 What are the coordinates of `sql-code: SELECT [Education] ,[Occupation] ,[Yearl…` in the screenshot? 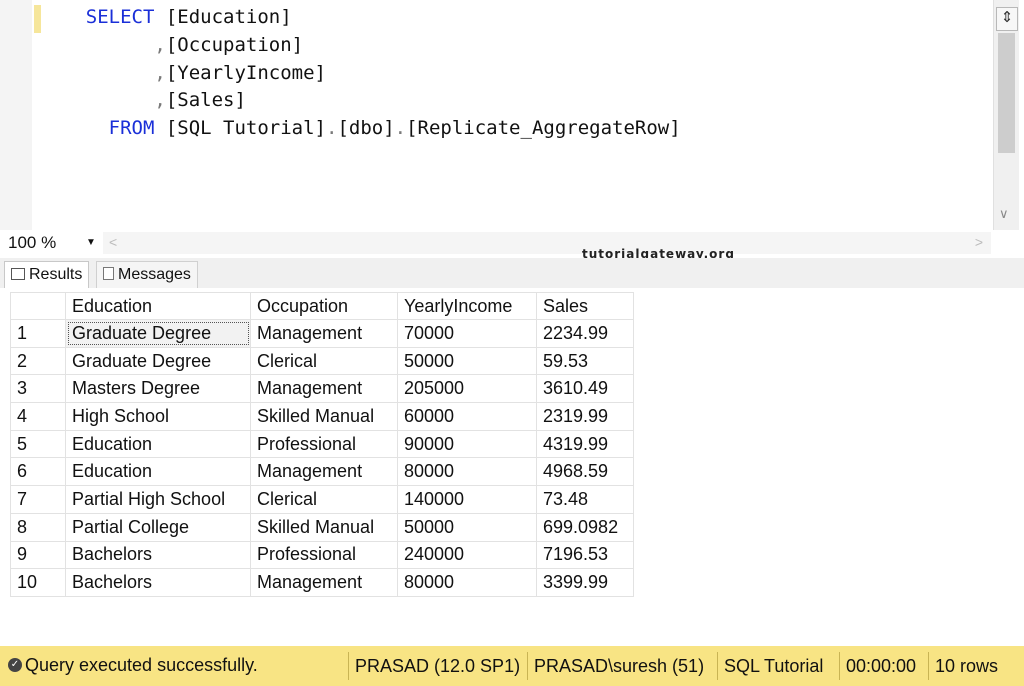 It's located at (360, 73).